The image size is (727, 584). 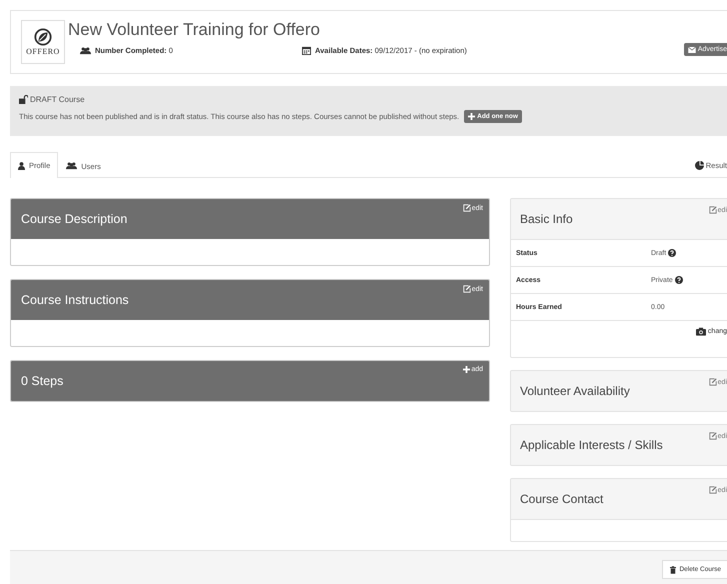 What do you see at coordinates (562, 499) in the screenshot?
I see `panel-title: Course Contact` at bounding box center [562, 499].